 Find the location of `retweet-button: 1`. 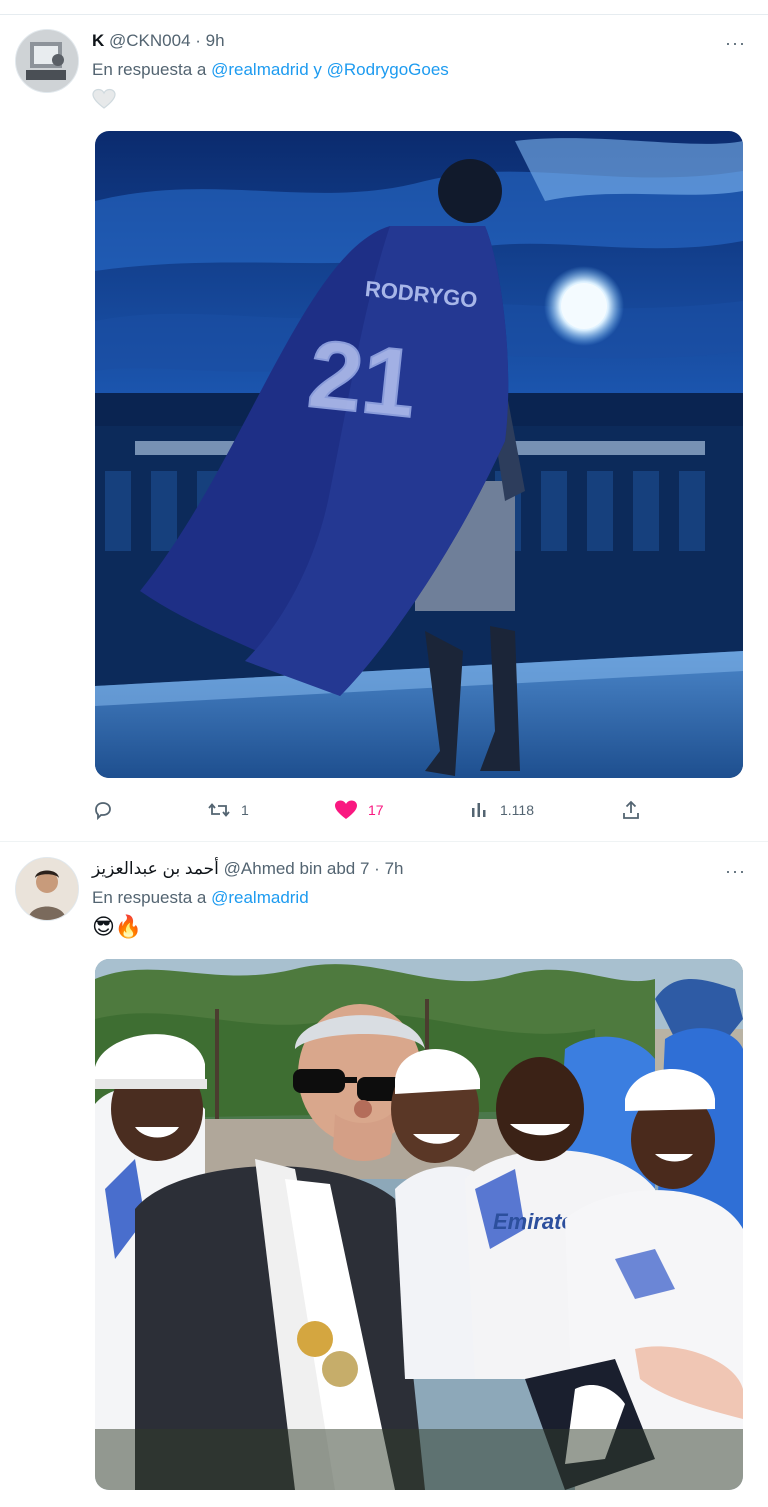

retweet-button: 1 is located at coordinates (228, 810).